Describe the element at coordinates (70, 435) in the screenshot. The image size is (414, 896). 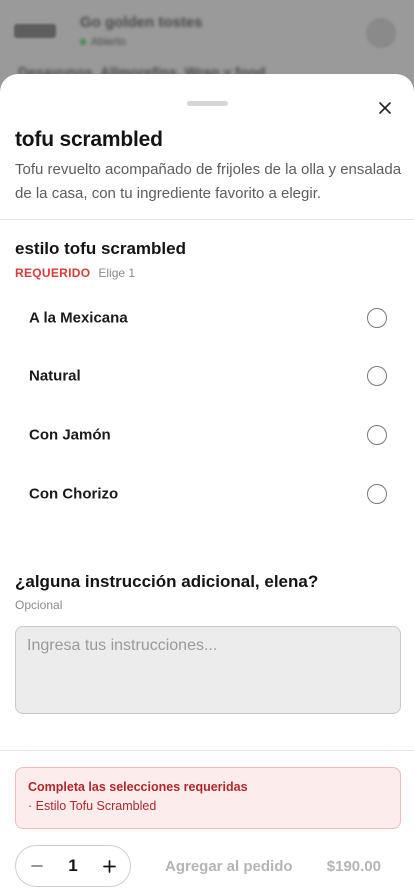
I see `option-label: Con Jamón` at that location.